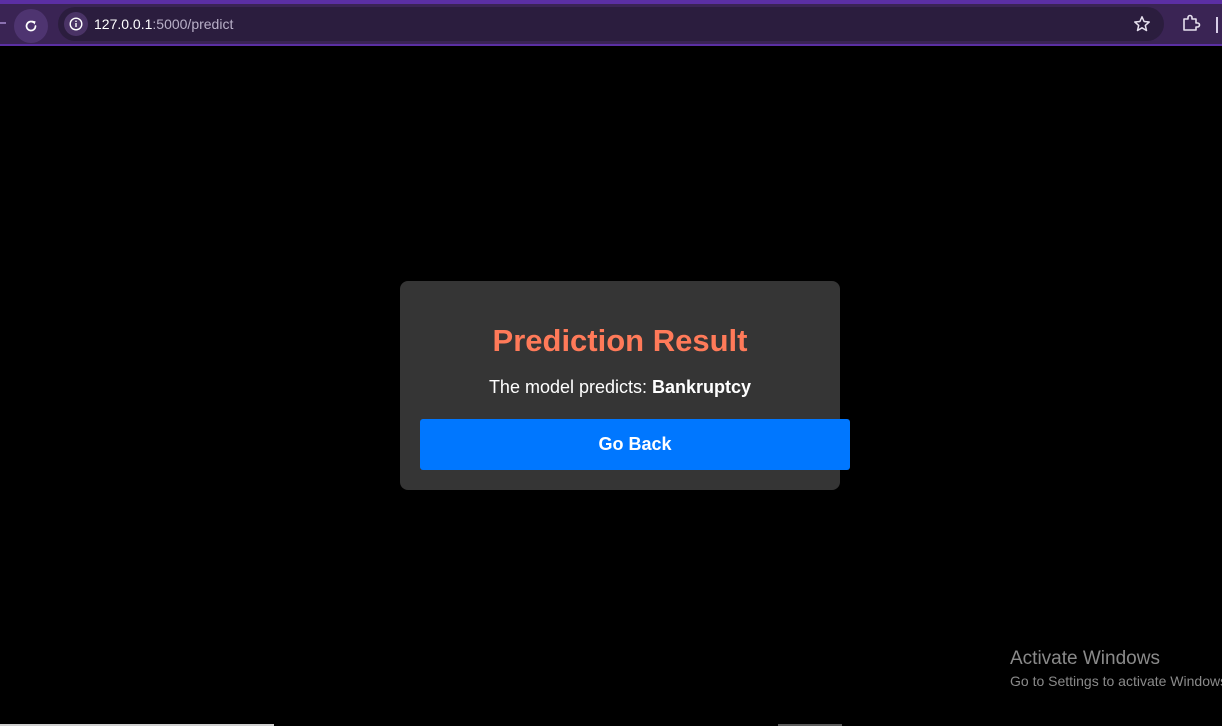 The width and height of the screenshot is (1222, 726). Describe the element at coordinates (702, 387) in the screenshot. I see `prediction-value: Bankruptcy` at that location.